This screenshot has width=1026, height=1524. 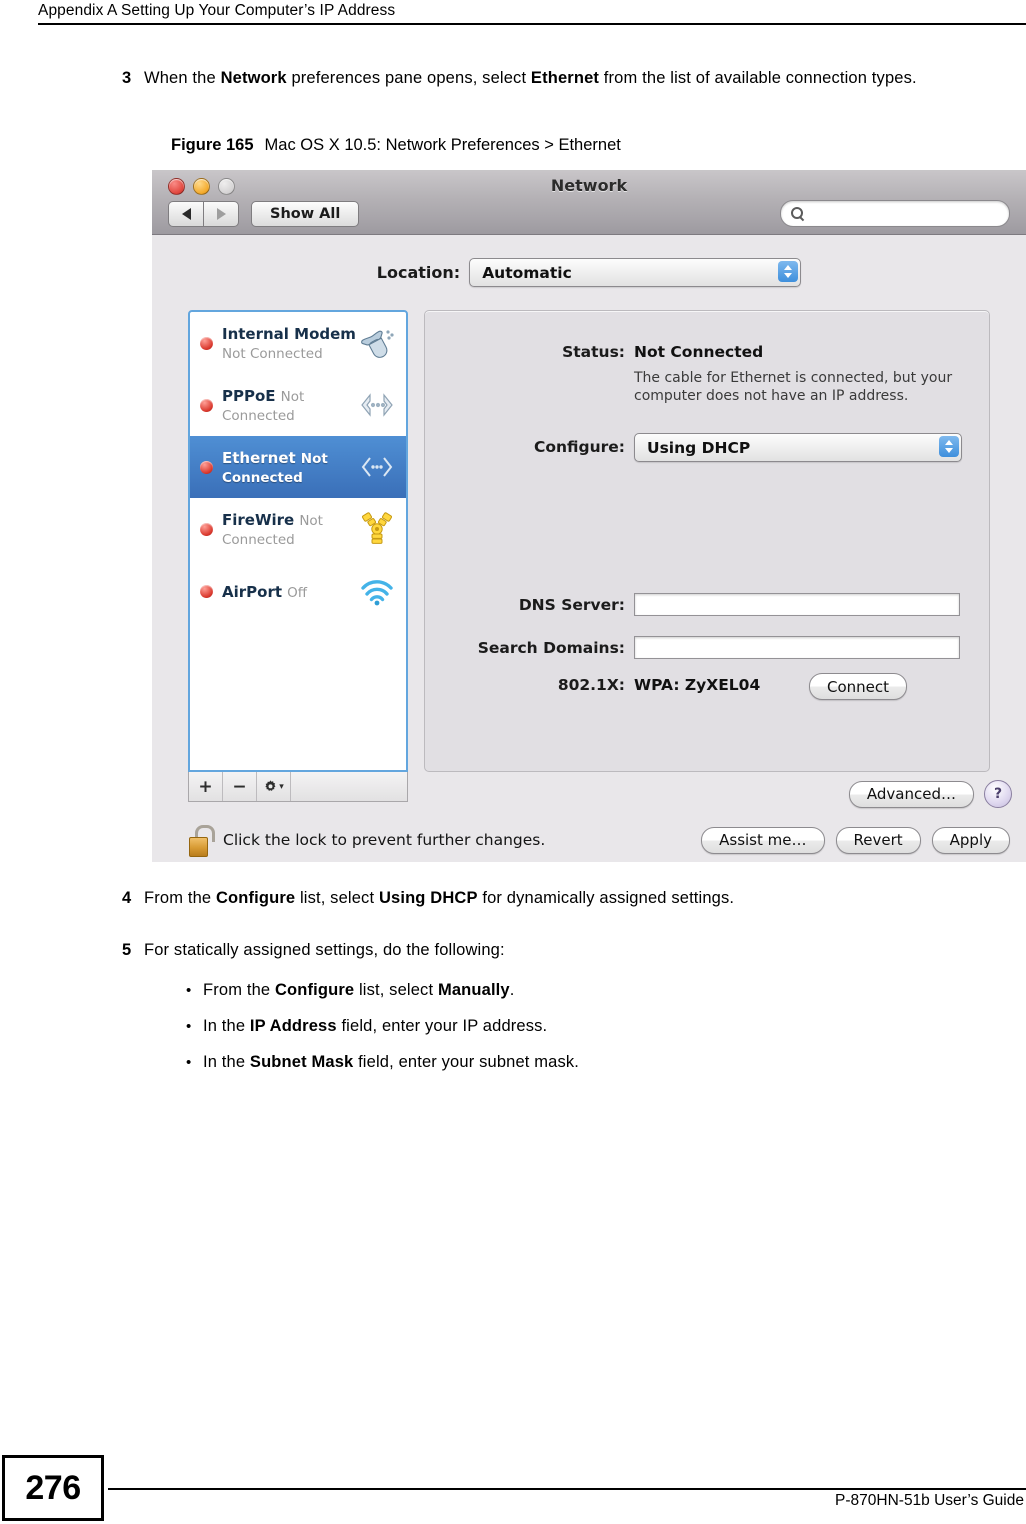 What do you see at coordinates (895, 213) in the screenshot?
I see `search-input` at bounding box center [895, 213].